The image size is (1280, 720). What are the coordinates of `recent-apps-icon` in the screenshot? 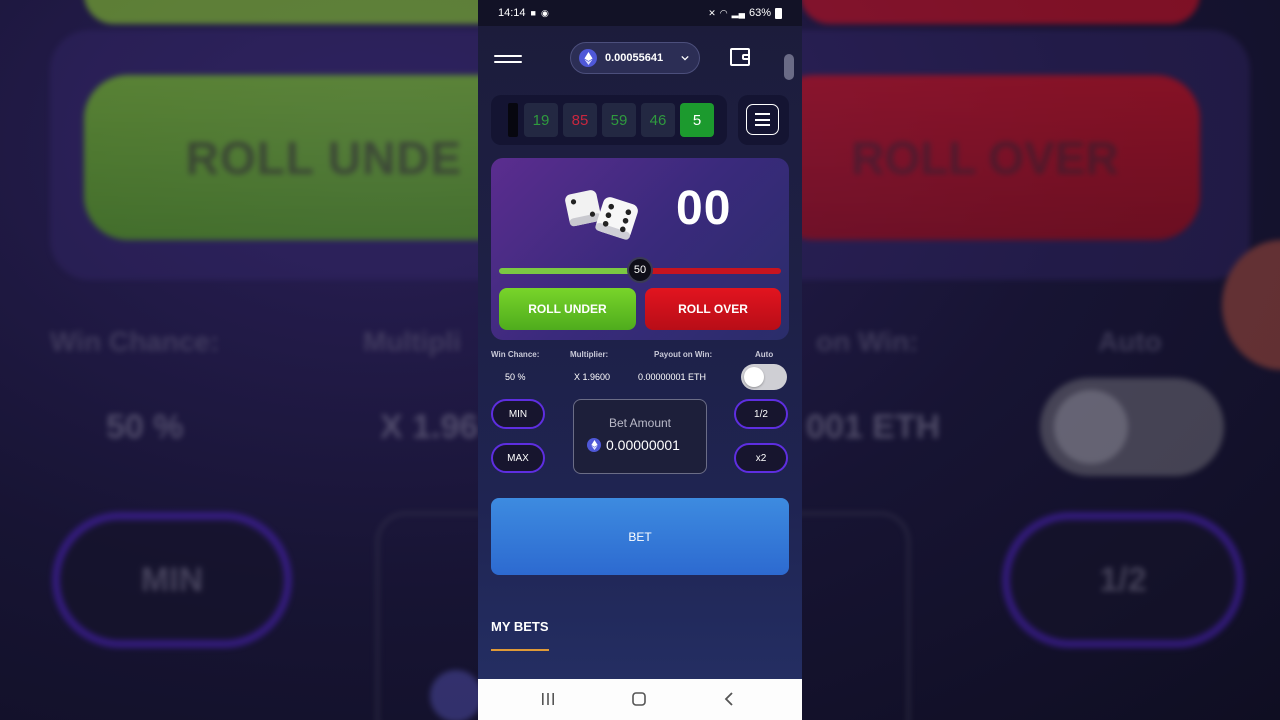 It's located at (548, 699).